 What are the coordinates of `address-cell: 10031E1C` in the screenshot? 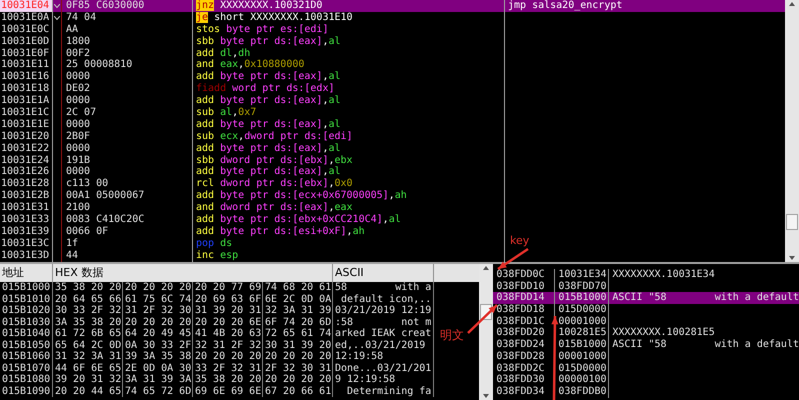 It's located at (26, 113).